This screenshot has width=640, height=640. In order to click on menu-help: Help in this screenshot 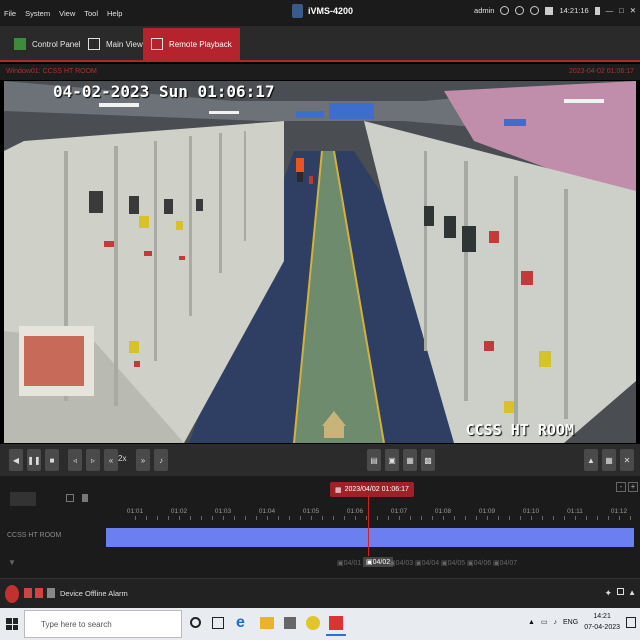, I will do `click(114, 13)`.